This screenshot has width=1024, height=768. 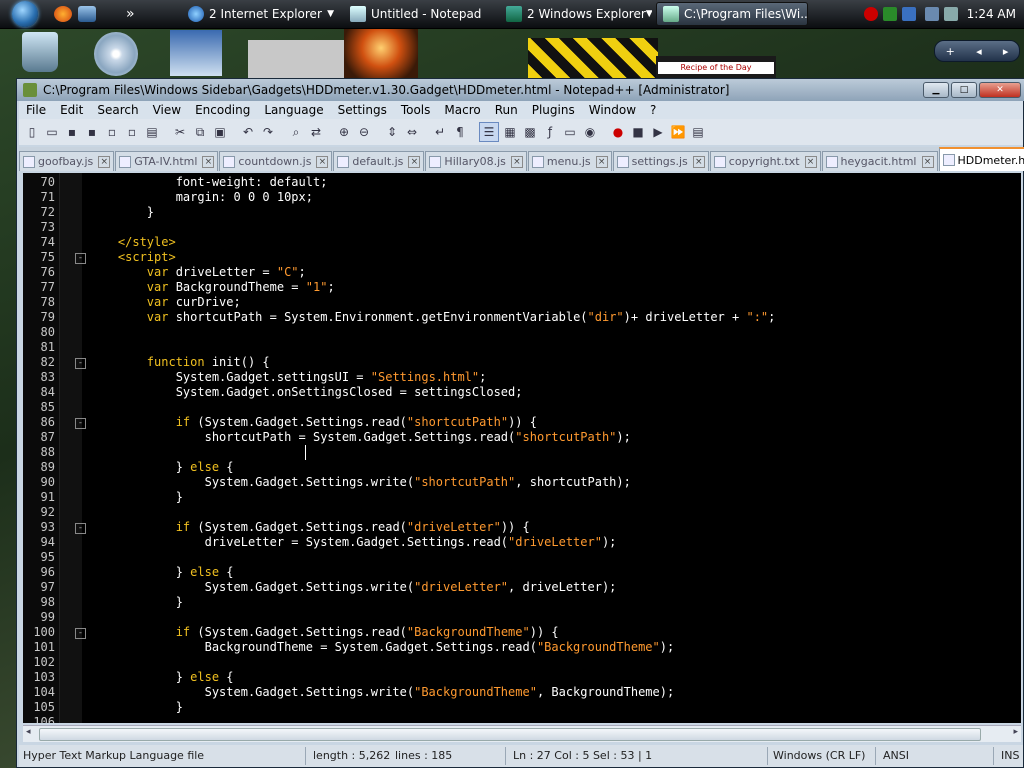 What do you see at coordinates (653, 110) in the screenshot?
I see `menu-help: ?` at bounding box center [653, 110].